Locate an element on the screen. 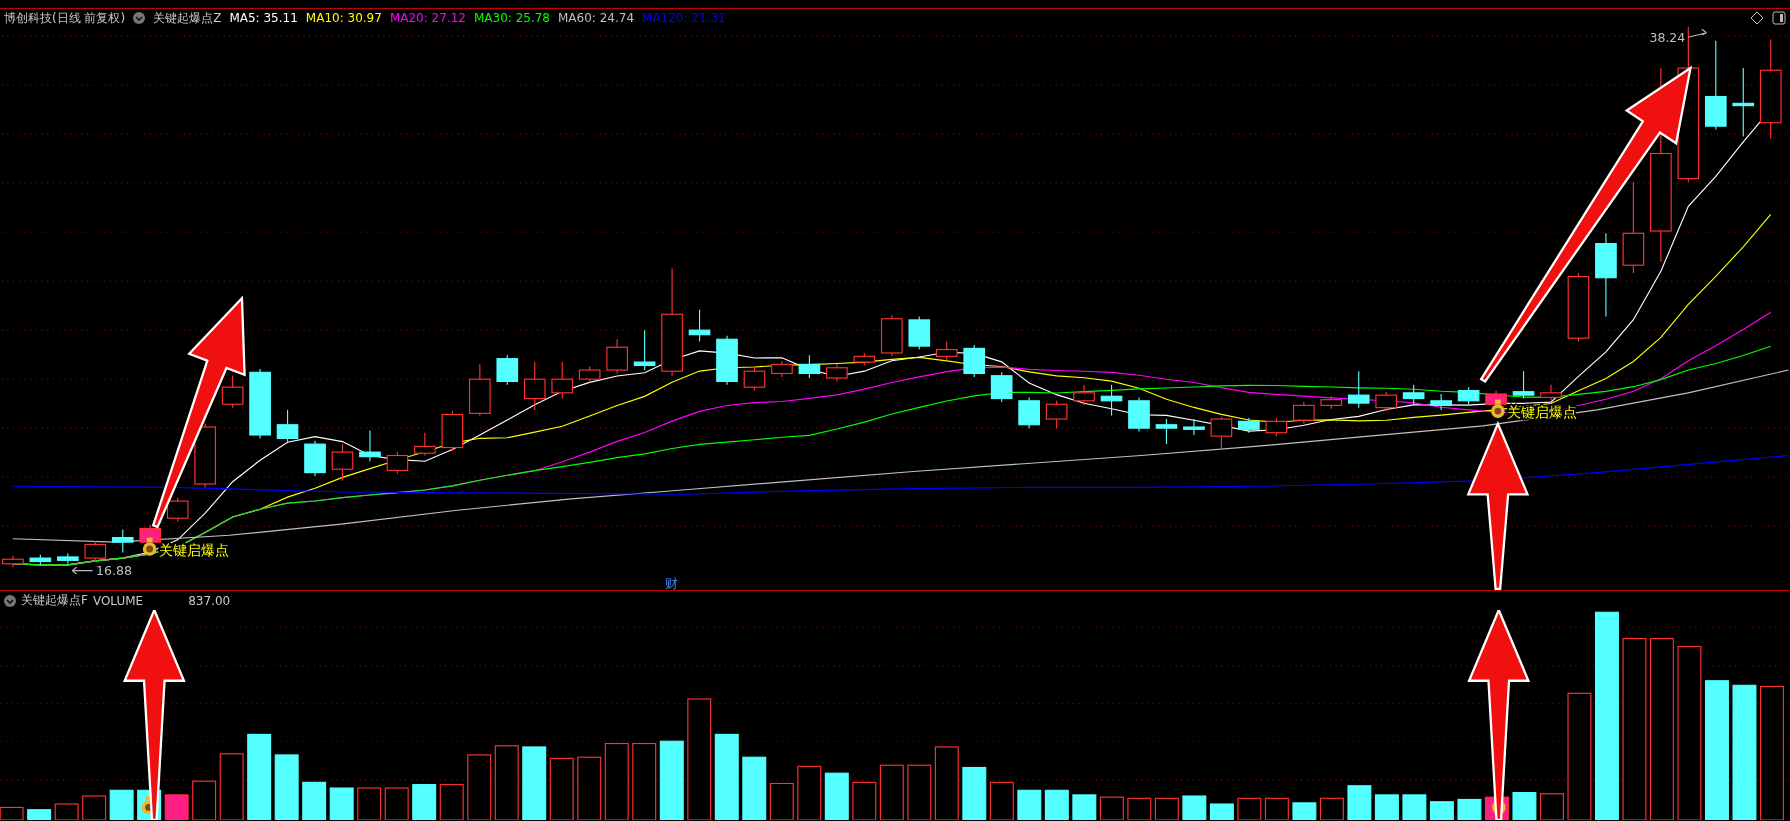  indicator-name: 关键起爆点F is located at coordinates (54, 600).